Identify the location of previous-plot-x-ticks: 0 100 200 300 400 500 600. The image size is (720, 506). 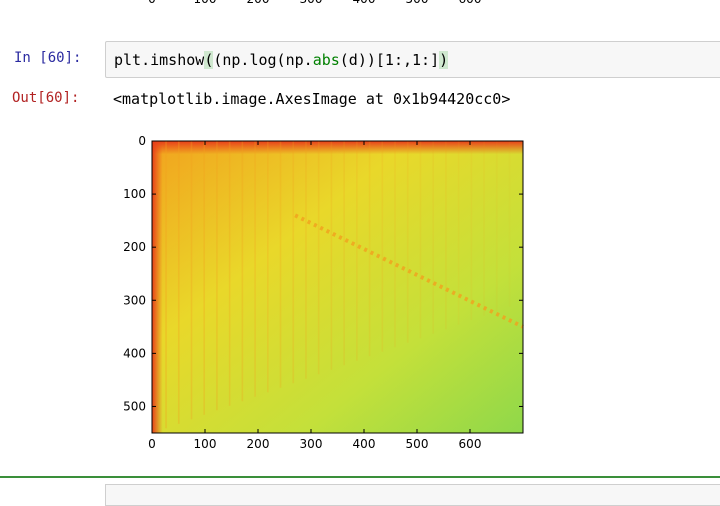
(360, 4).